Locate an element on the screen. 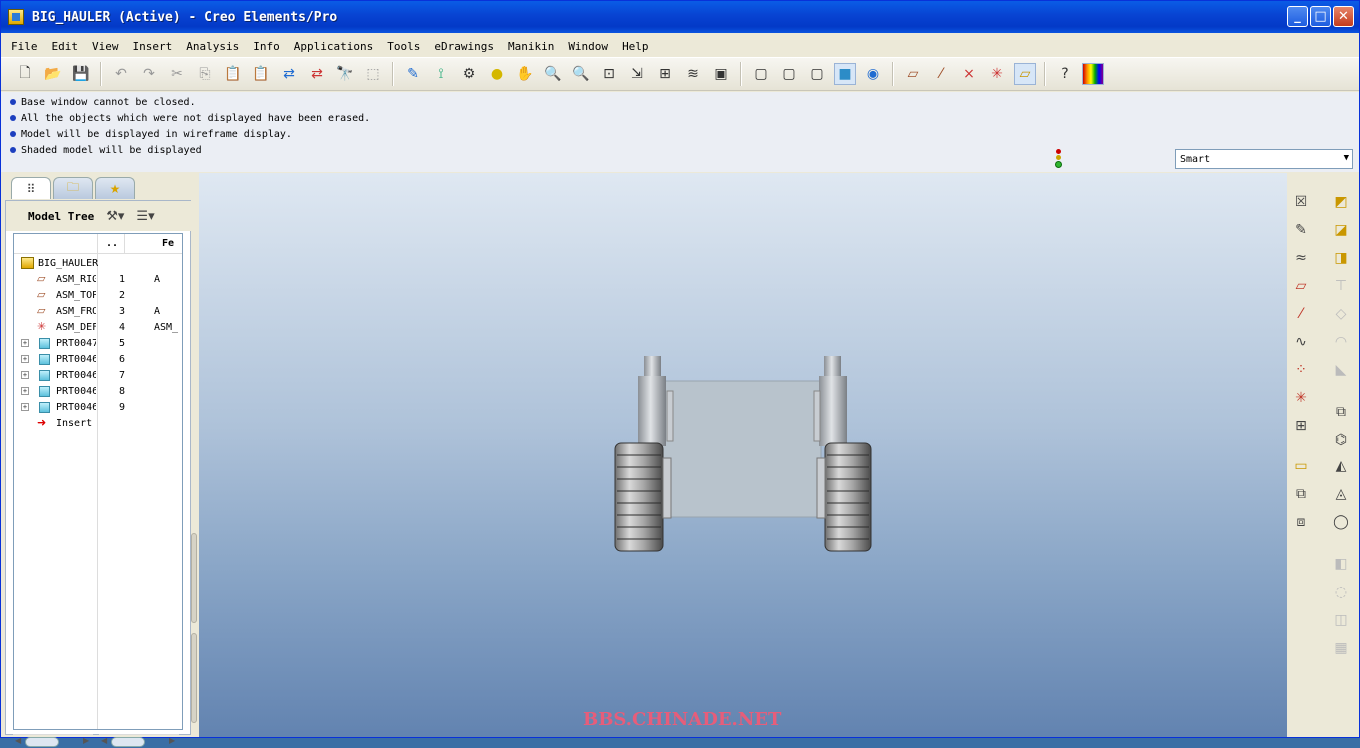 The height and width of the screenshot is (748, 1360). layers-icon: ≋ is located at coordinates (693, 74).